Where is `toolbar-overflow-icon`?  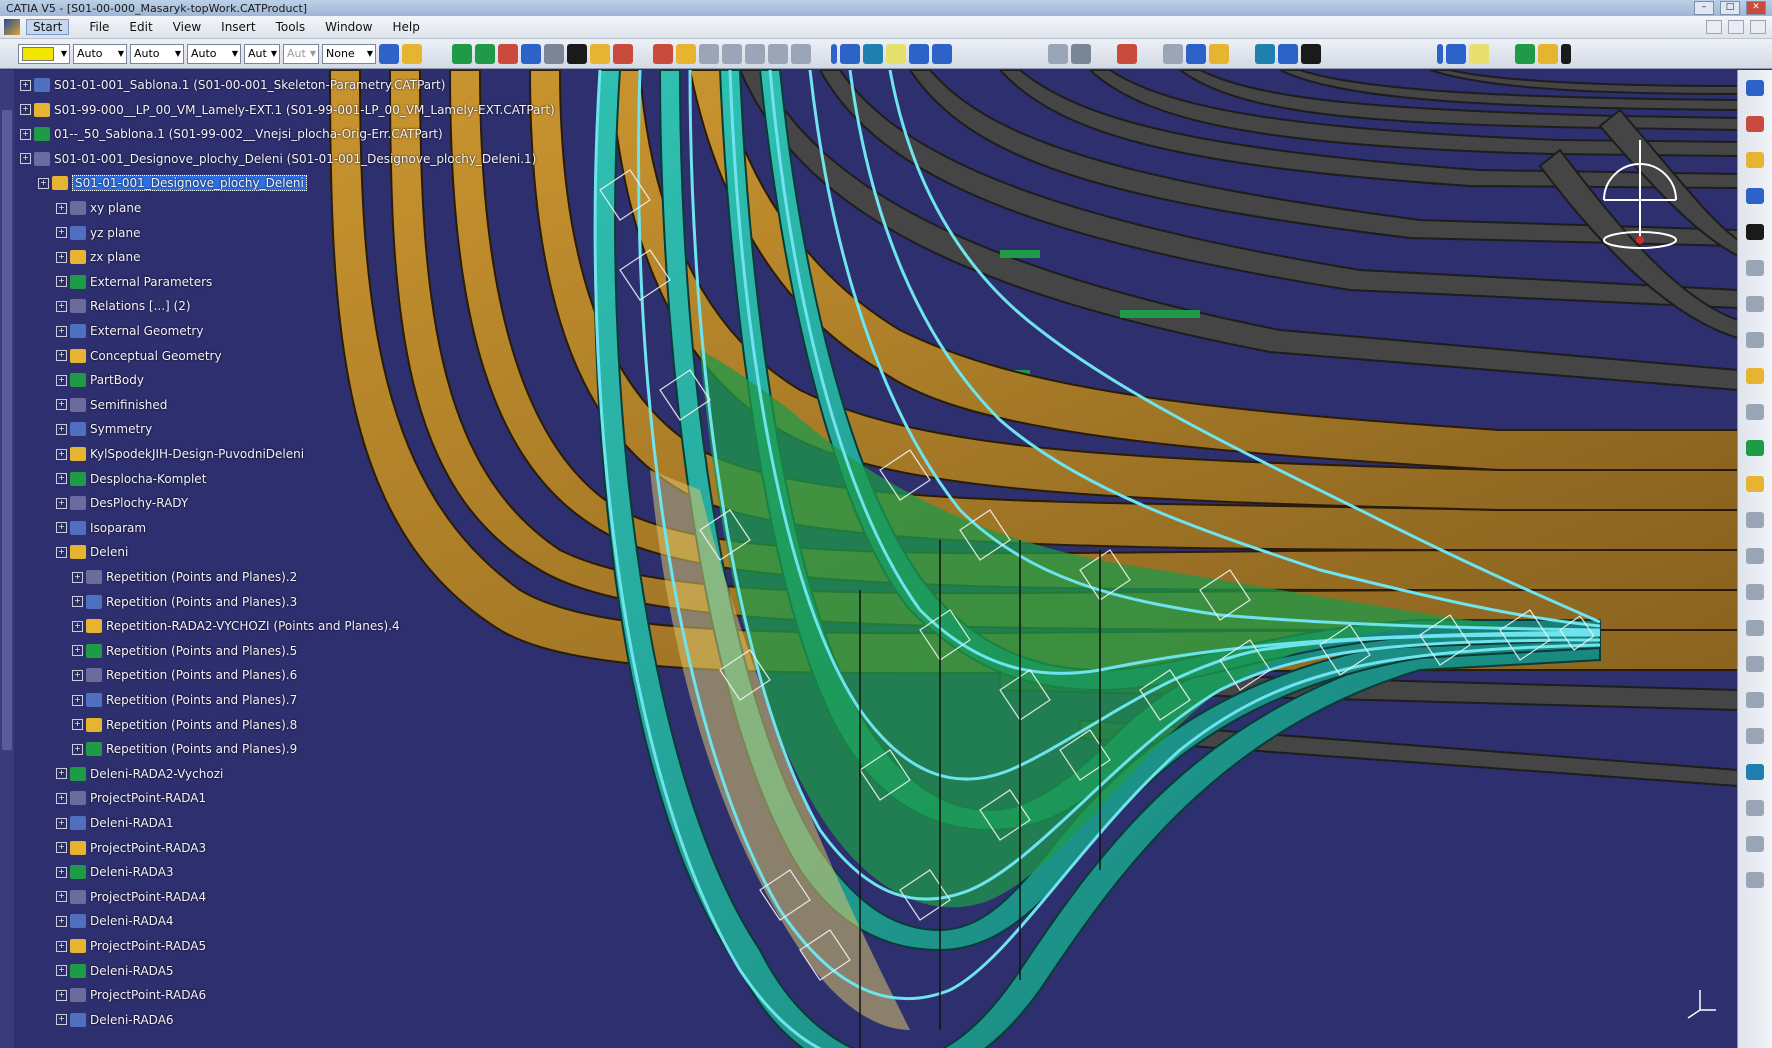
toolbar-overflow-icon is located at coordinates (1566, 53).